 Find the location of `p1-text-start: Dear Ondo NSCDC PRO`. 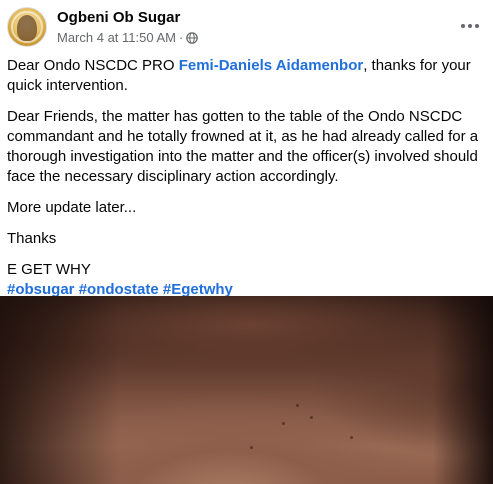

p1-text-start: Dear Ondo NSCDC PRO is located at coordinates (93, 65).